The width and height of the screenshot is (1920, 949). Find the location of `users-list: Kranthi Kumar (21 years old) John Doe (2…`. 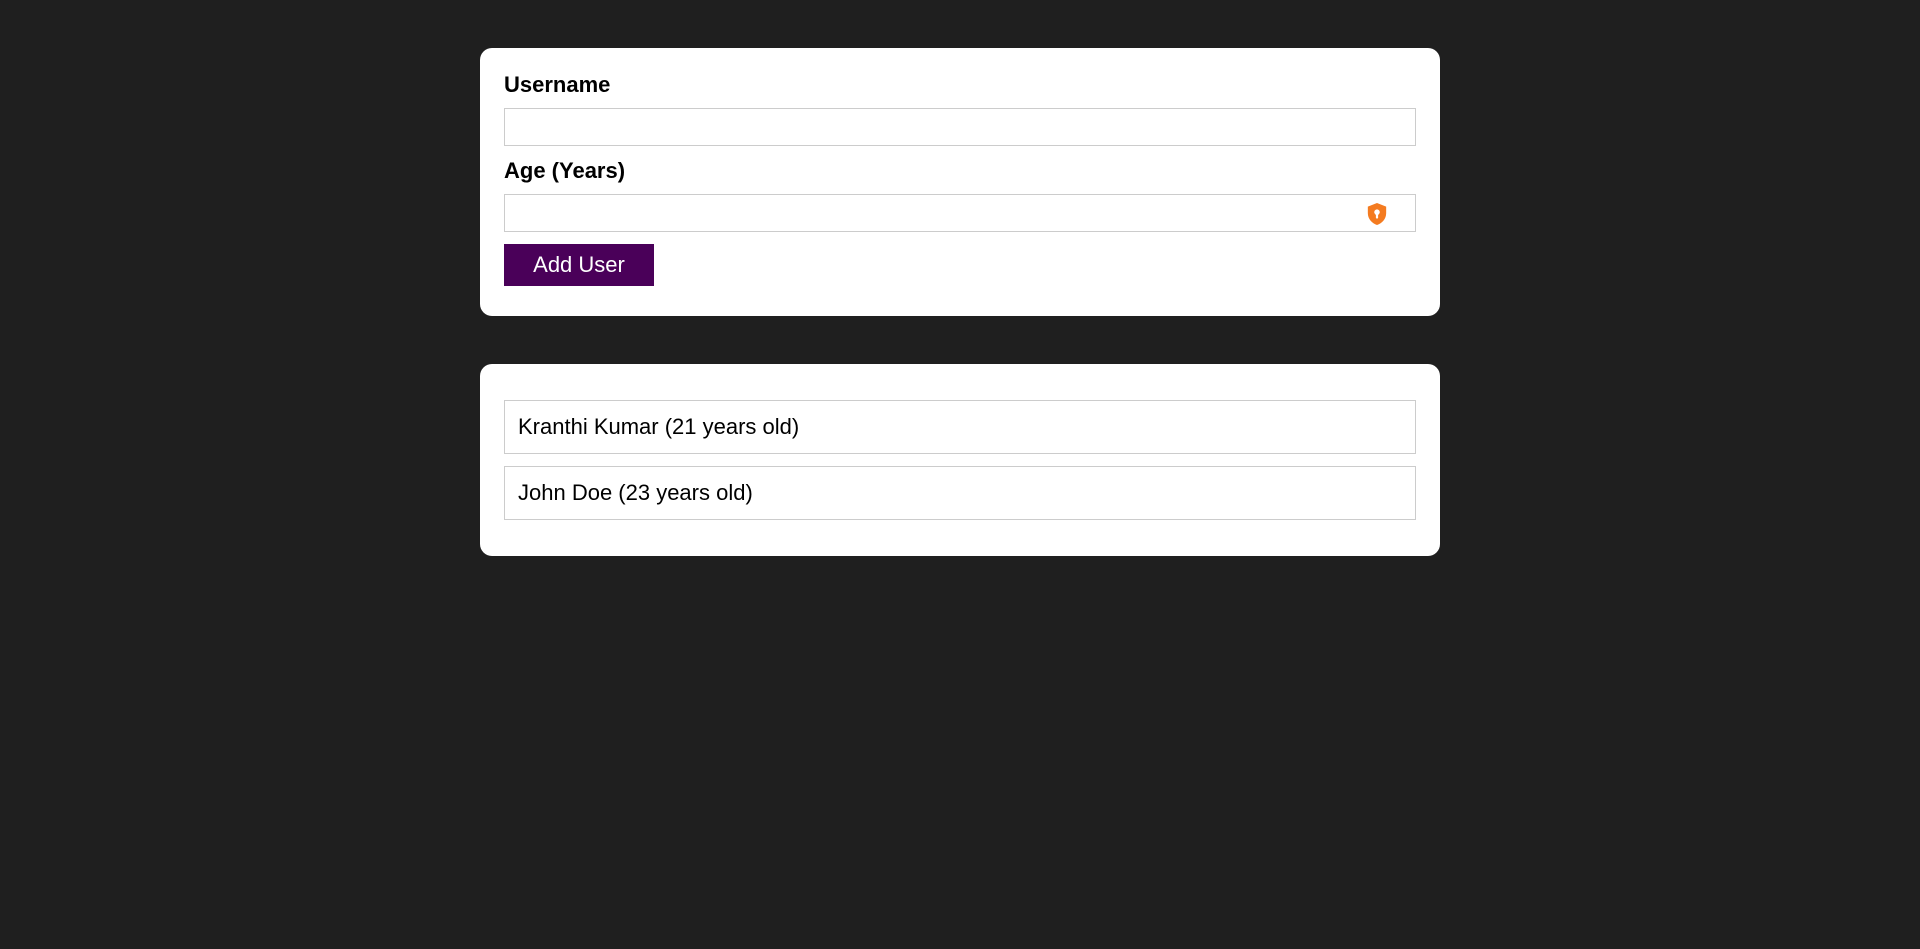

users-list: Kranthi Kumar (21 years old) John Doe (2… is located at coordinates (960, 460).